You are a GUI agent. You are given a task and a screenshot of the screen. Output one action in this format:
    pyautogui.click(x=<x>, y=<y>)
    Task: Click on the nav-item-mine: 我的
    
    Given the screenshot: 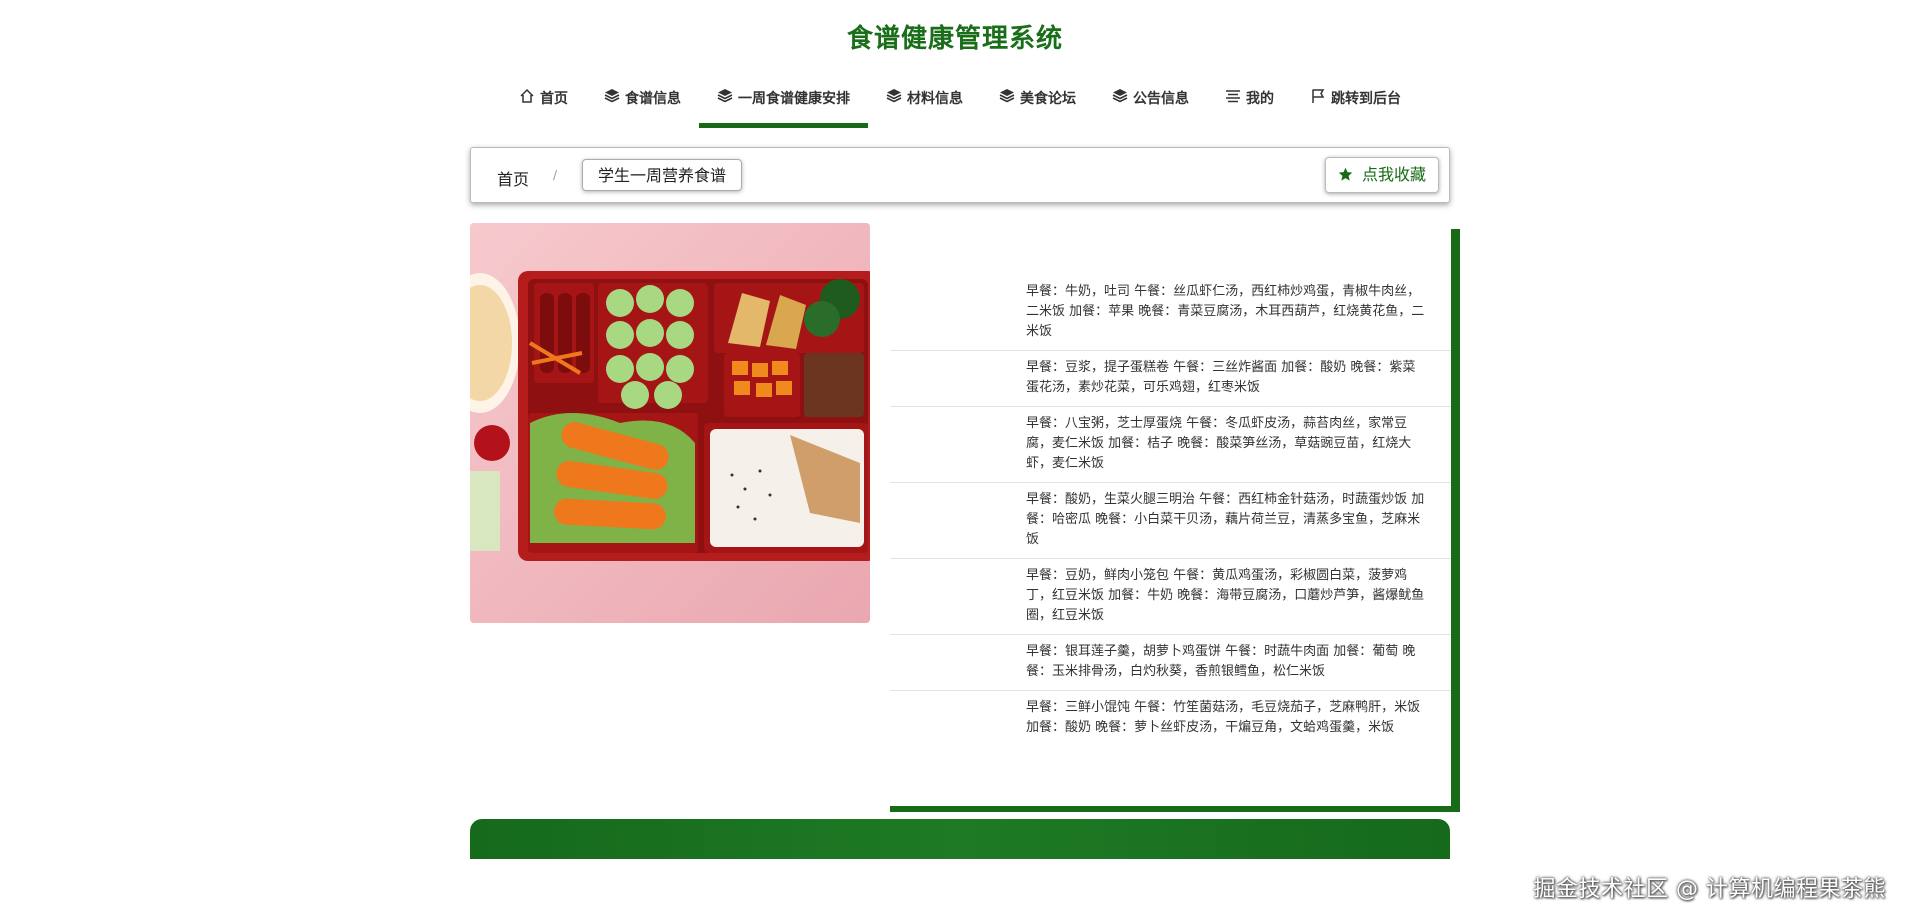 What is the action you would take?
    pyautogui.click(x=1249, y=103)
    